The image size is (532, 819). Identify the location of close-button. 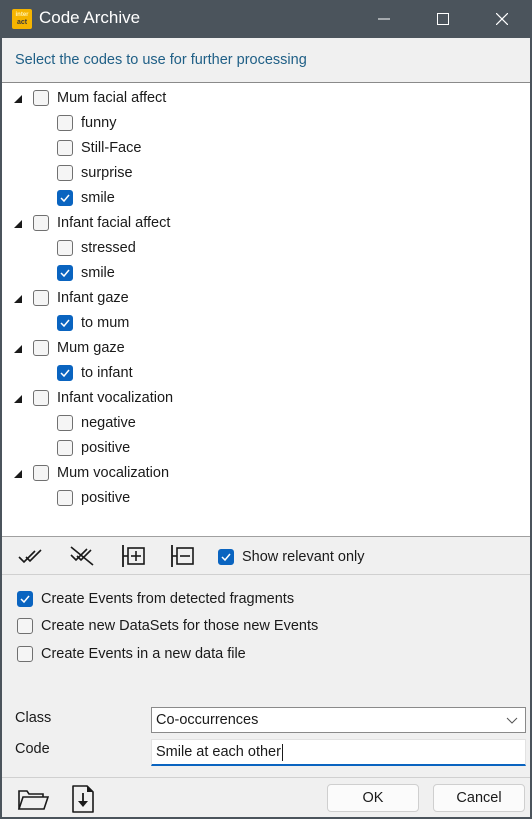
(502, 19).